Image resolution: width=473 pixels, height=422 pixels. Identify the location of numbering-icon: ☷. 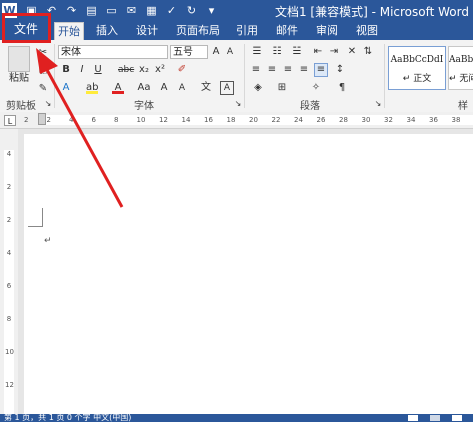
(277, 52).